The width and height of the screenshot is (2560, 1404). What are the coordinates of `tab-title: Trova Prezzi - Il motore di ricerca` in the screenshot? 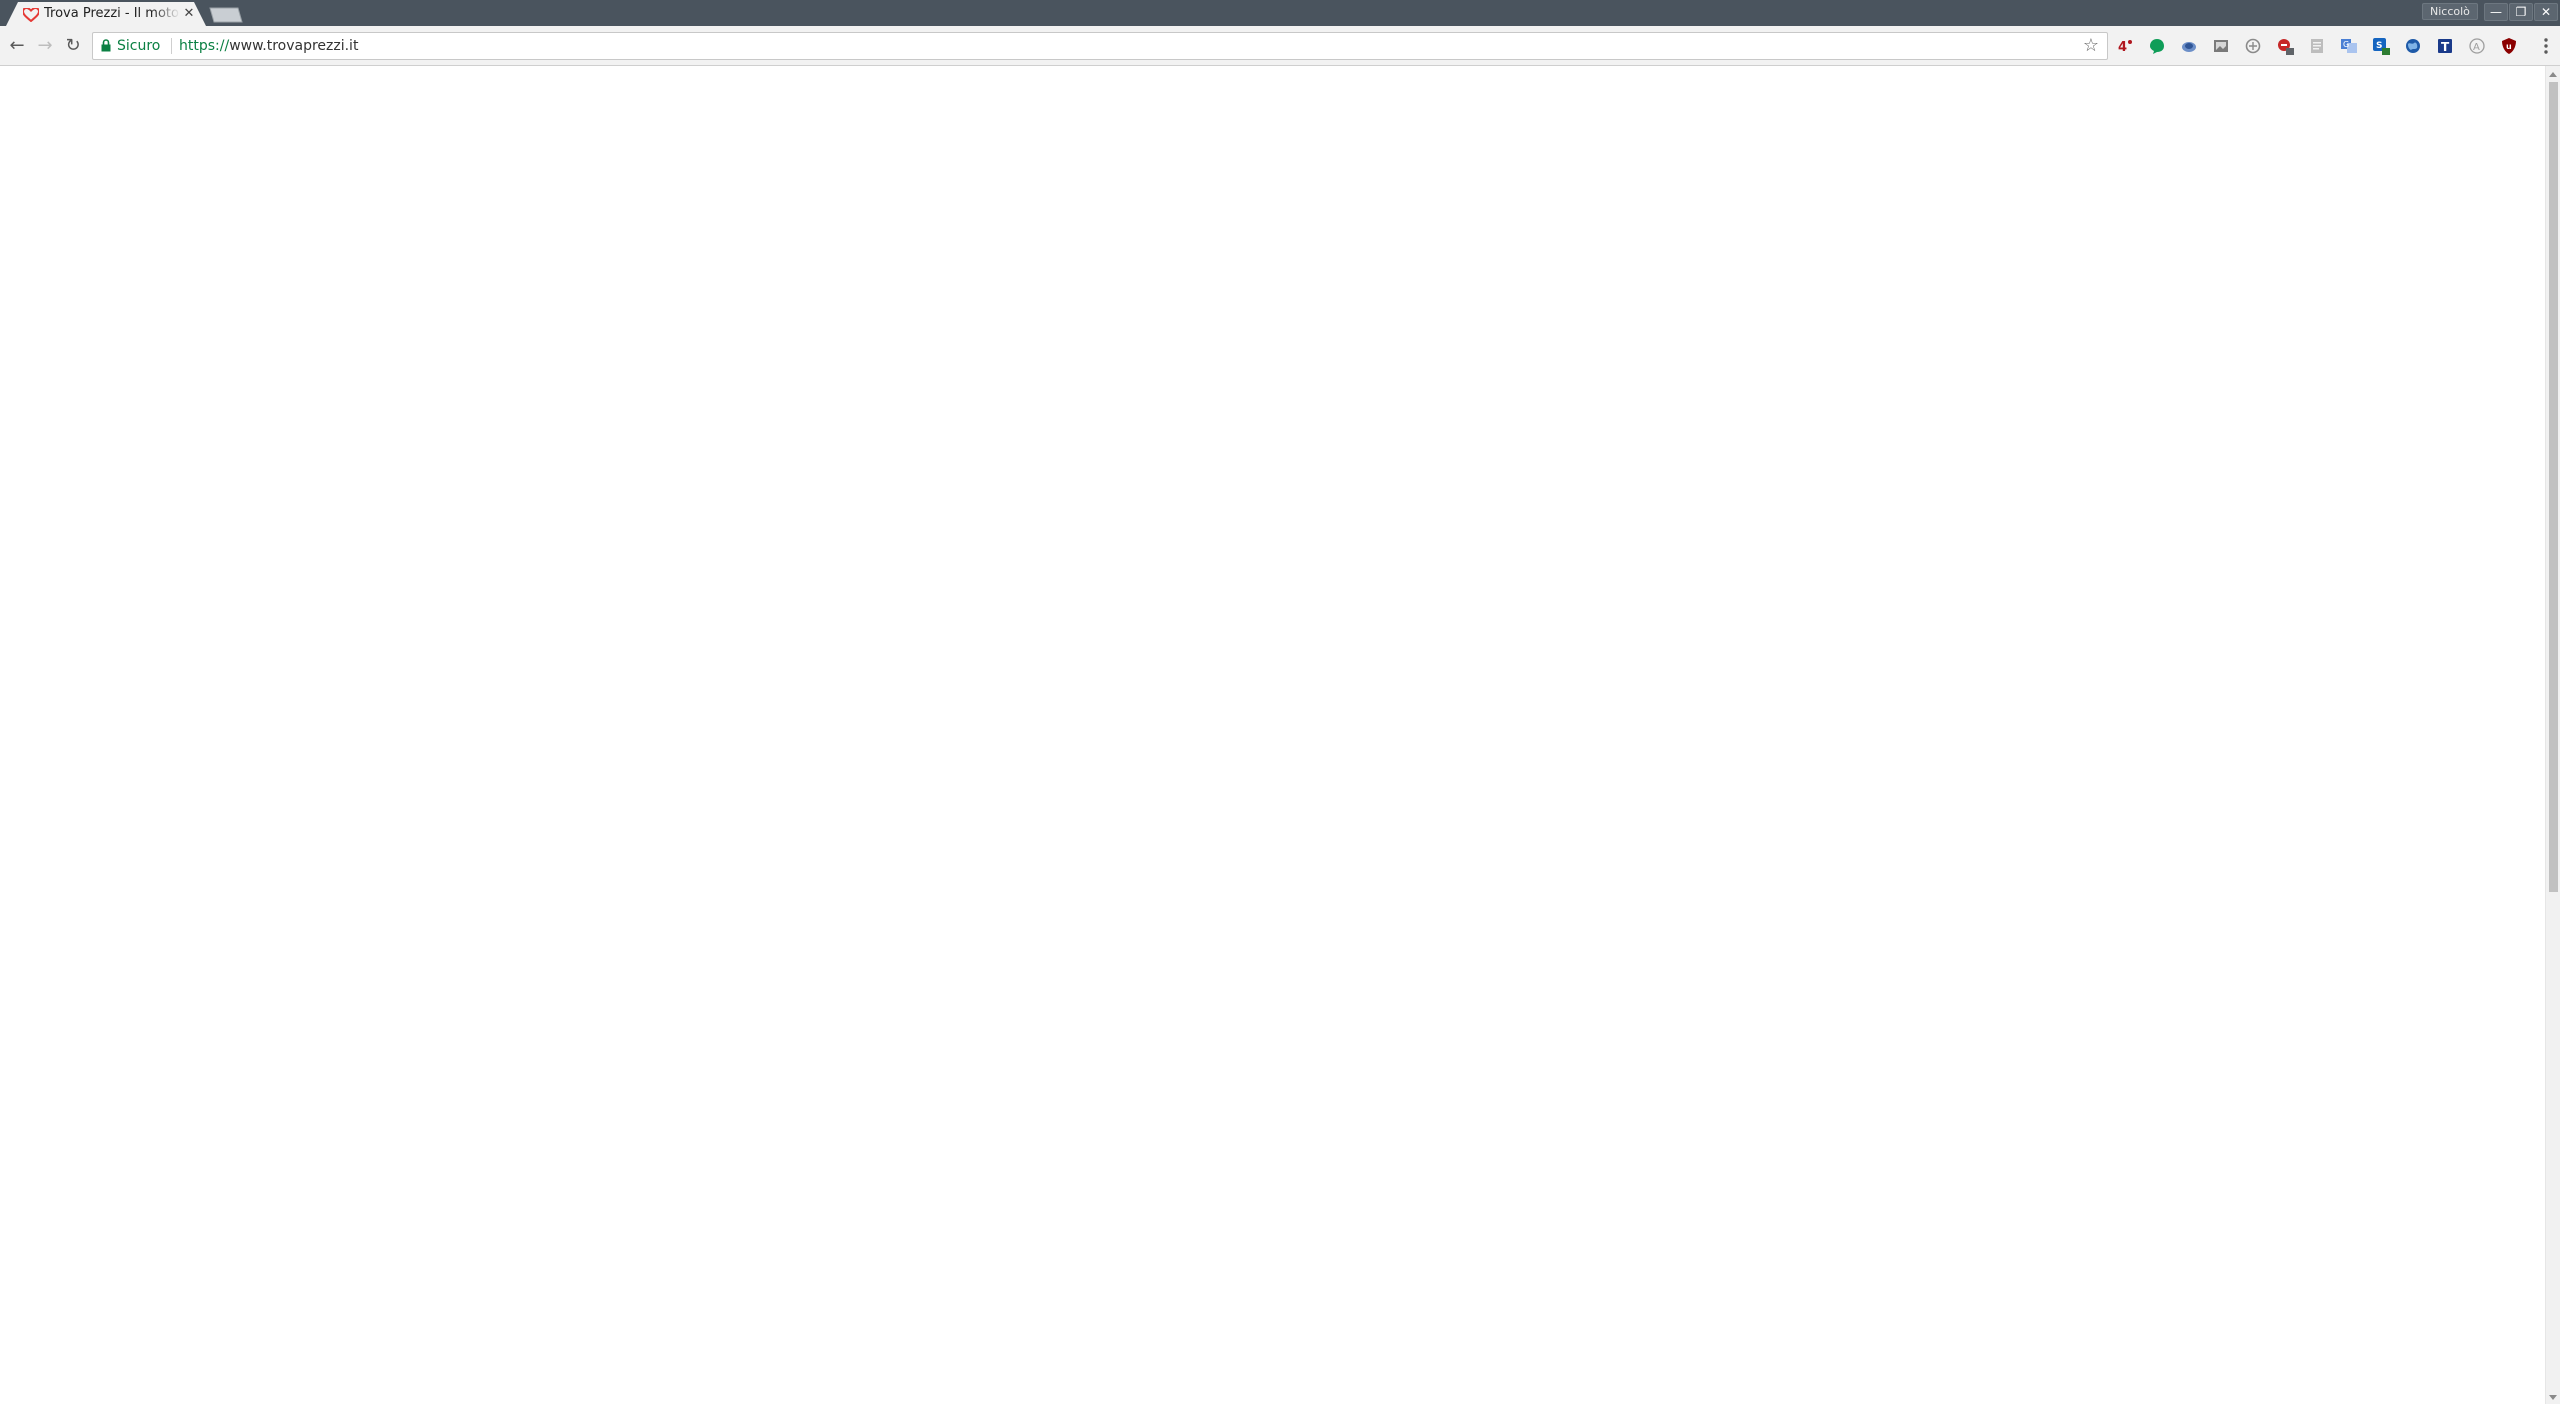 It's located at (112, 13).